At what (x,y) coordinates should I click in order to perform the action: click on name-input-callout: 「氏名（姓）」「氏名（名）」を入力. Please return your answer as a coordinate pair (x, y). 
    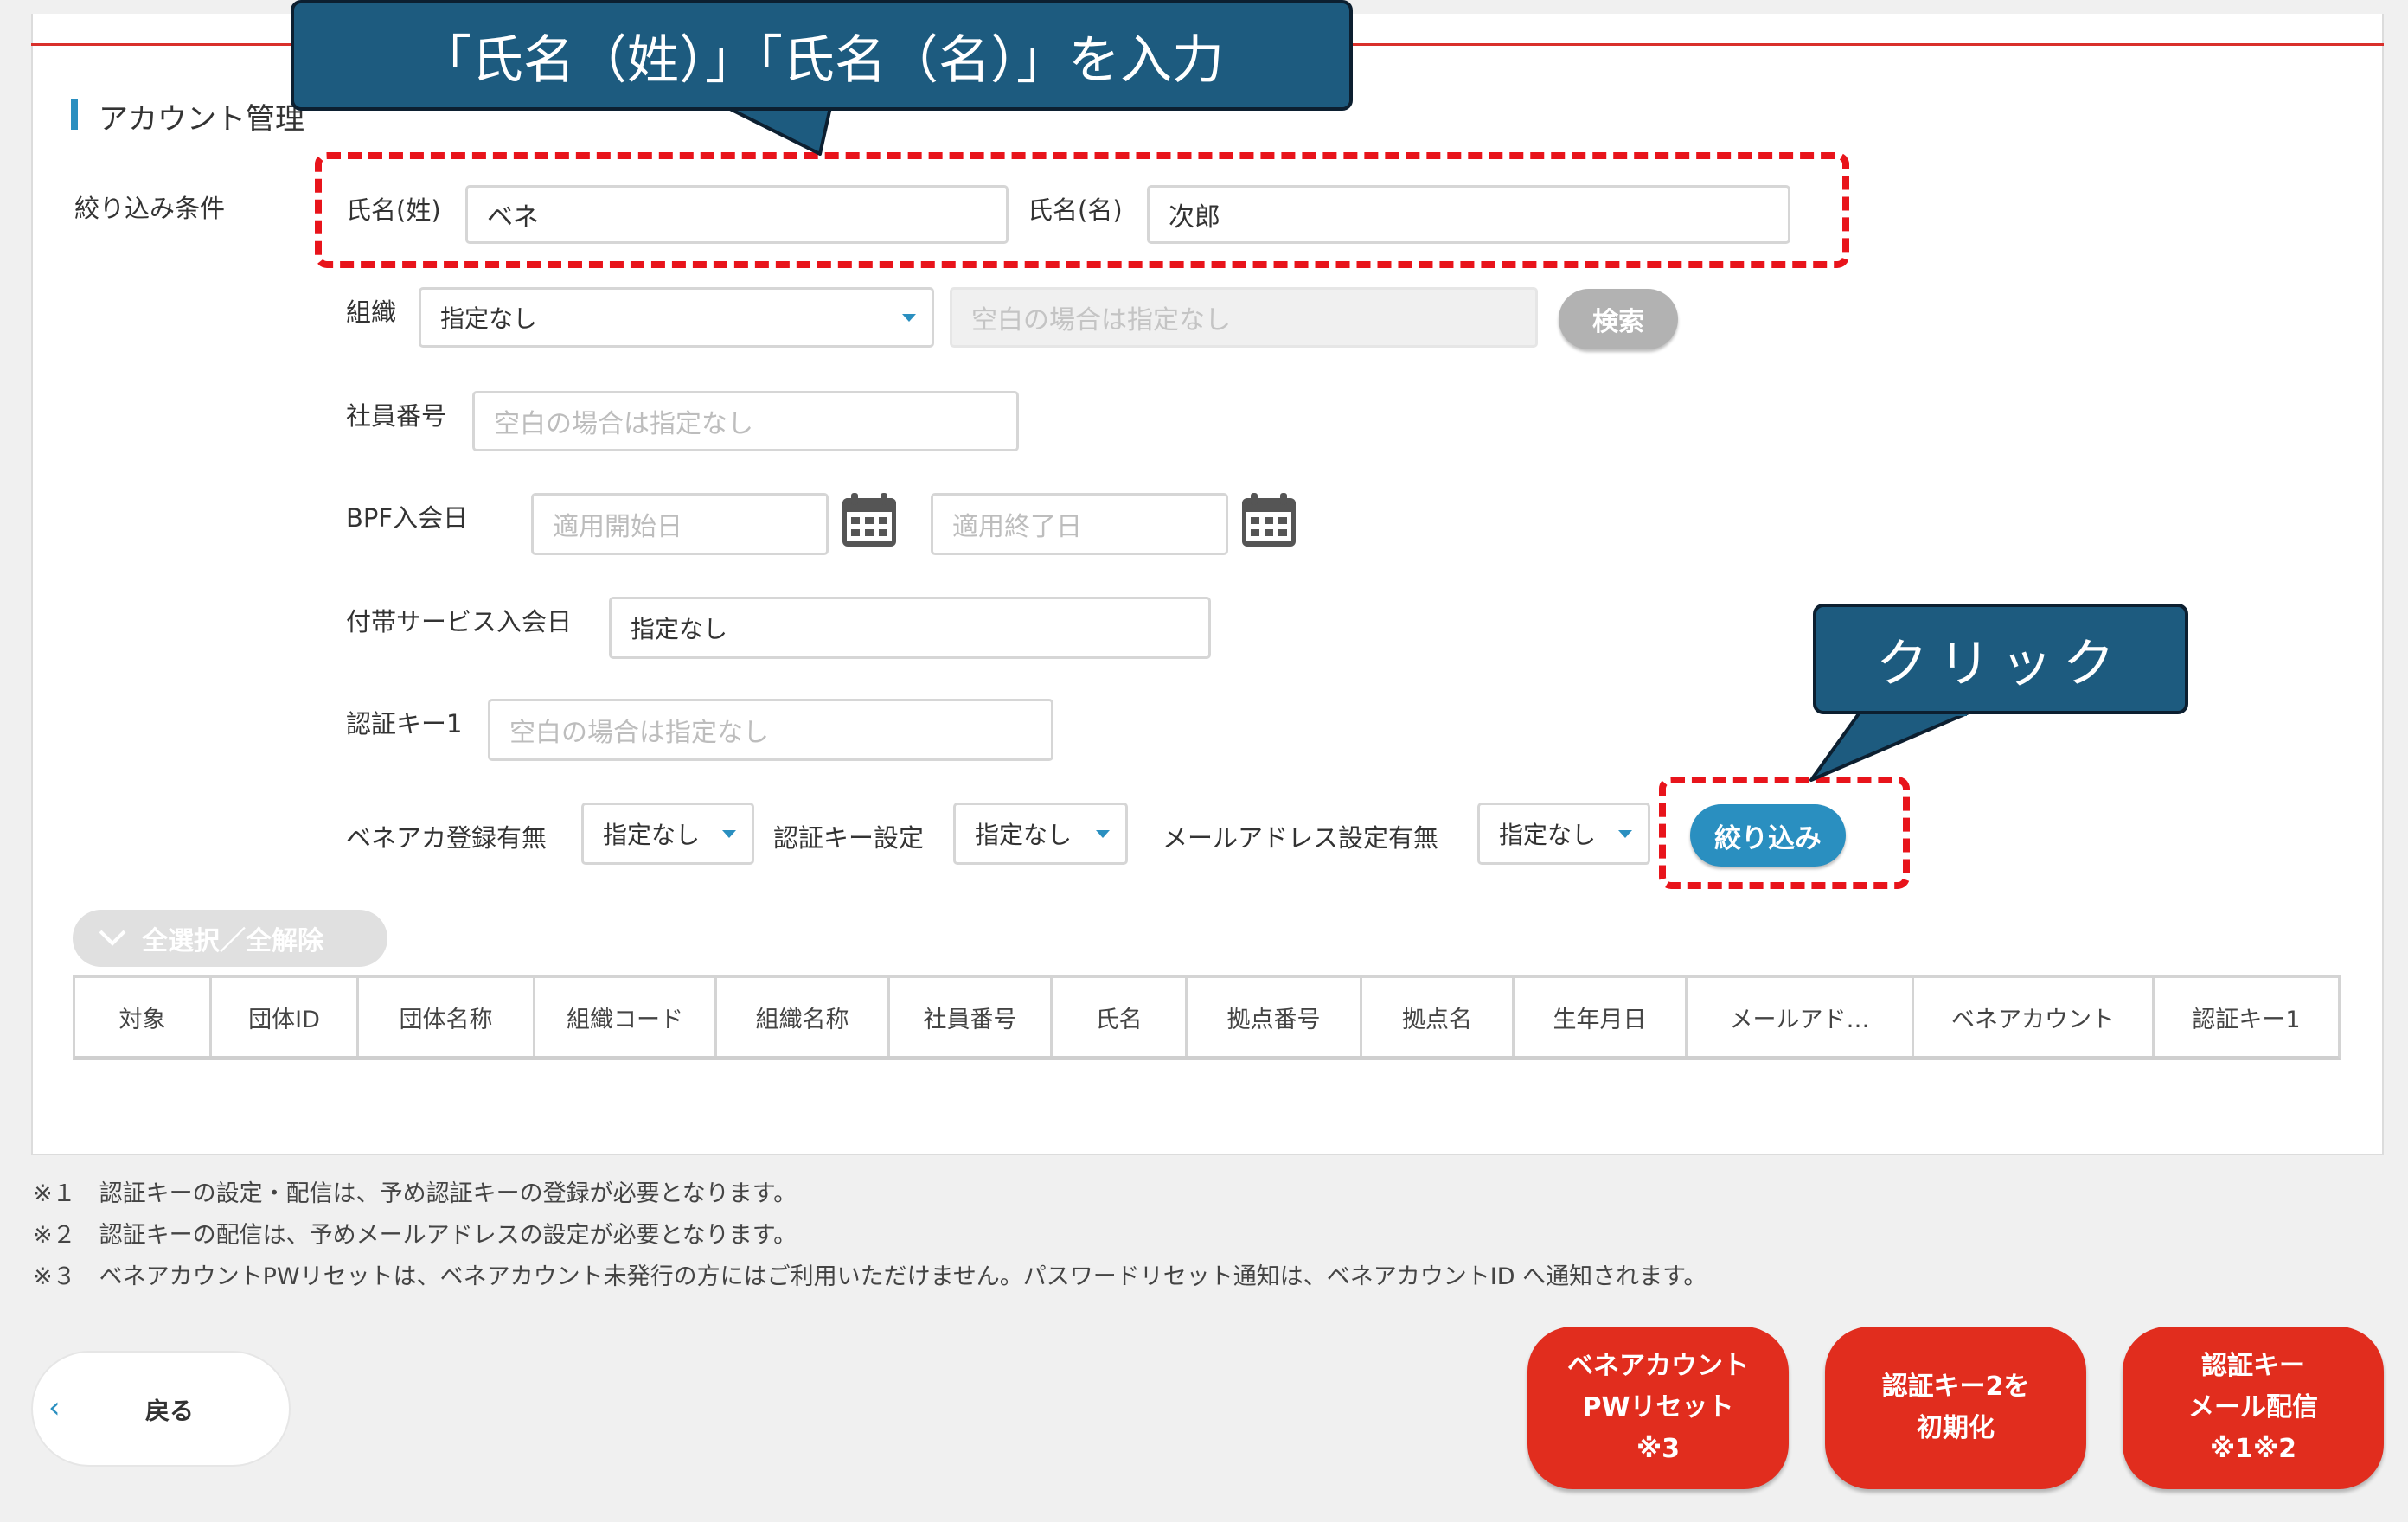
    Looking at the image, I should click on (822, 55).